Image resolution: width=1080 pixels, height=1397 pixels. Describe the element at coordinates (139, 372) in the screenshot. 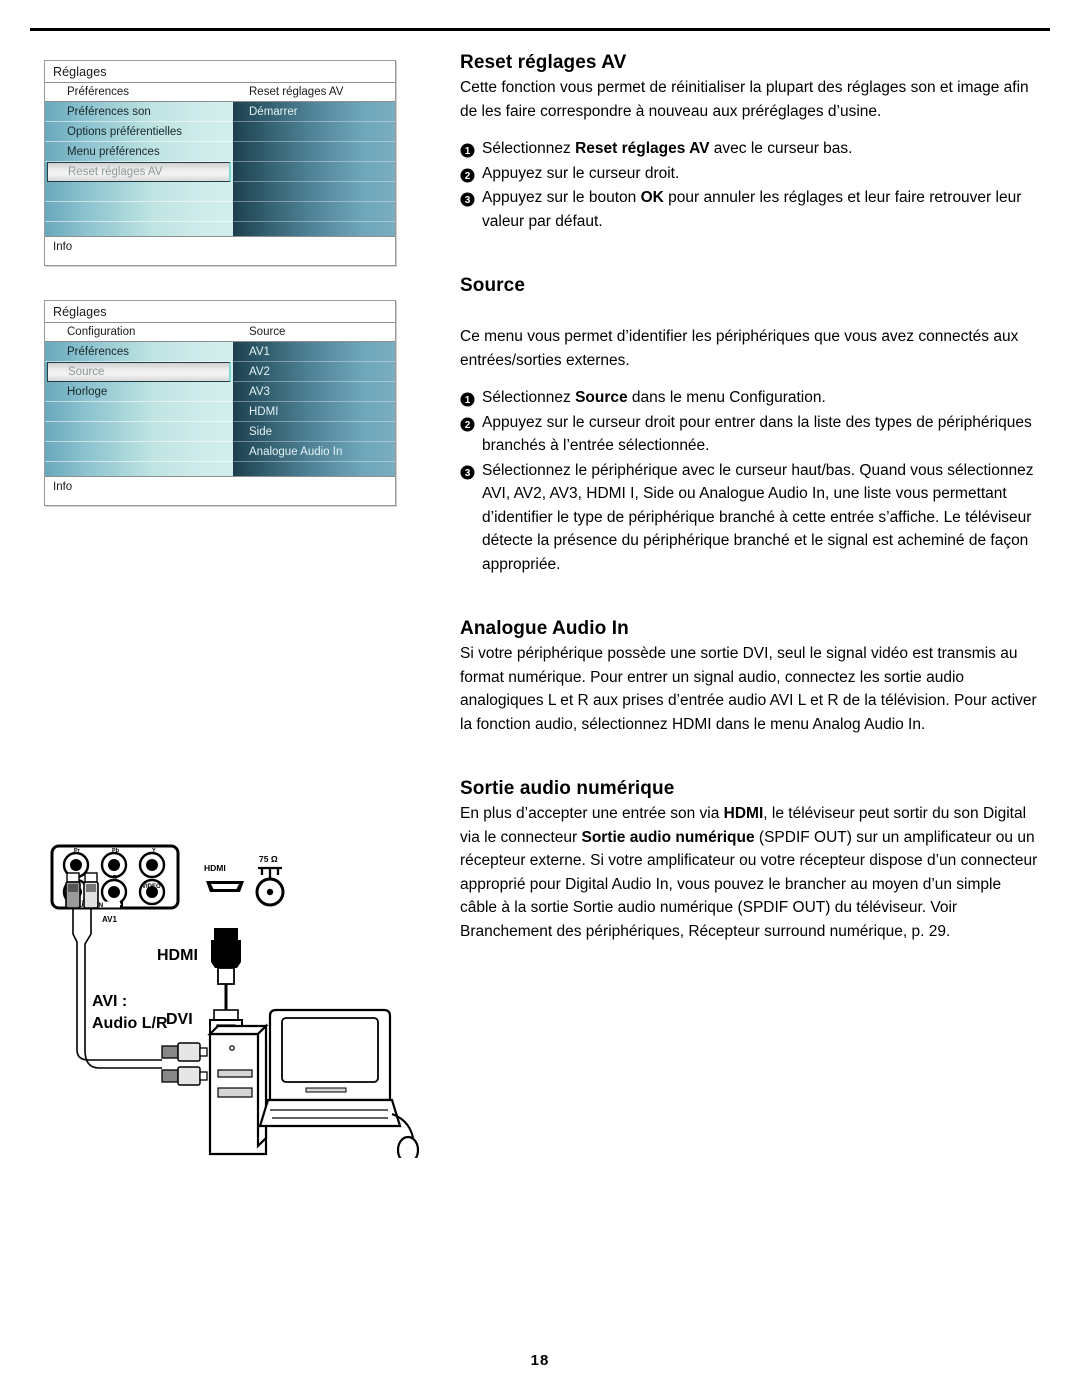

I see `osd-left-item-selected: Source` at that location.